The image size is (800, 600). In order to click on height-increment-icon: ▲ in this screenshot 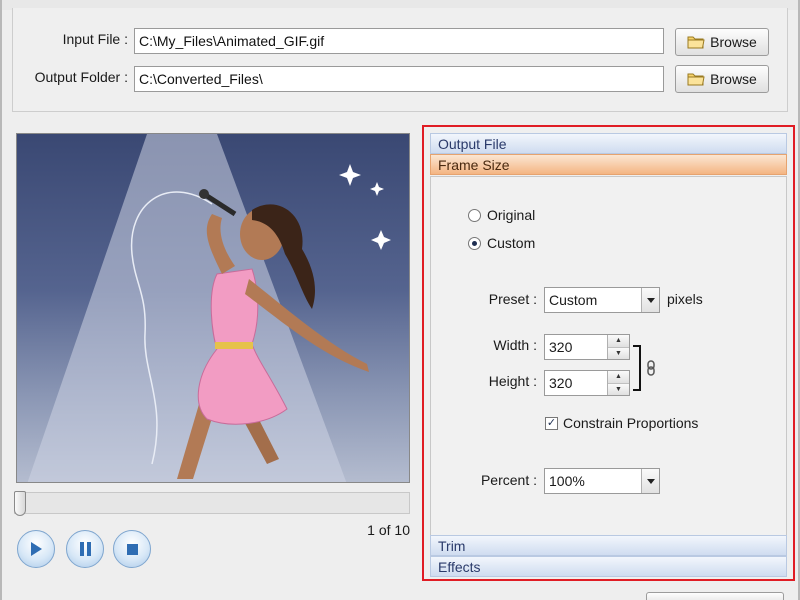, I will do `click(618, 377)`.